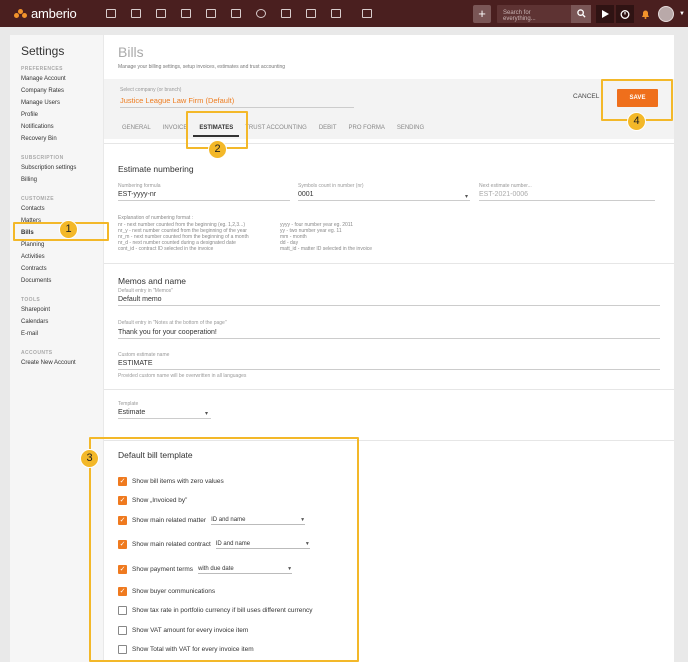 This screenshot has width=688, height=662. What do you see at coordinates (48, 171) in the screenshot?
I see `sidebar-item-subscription-settings: Subscription settings` at bounding box center [48, 171].